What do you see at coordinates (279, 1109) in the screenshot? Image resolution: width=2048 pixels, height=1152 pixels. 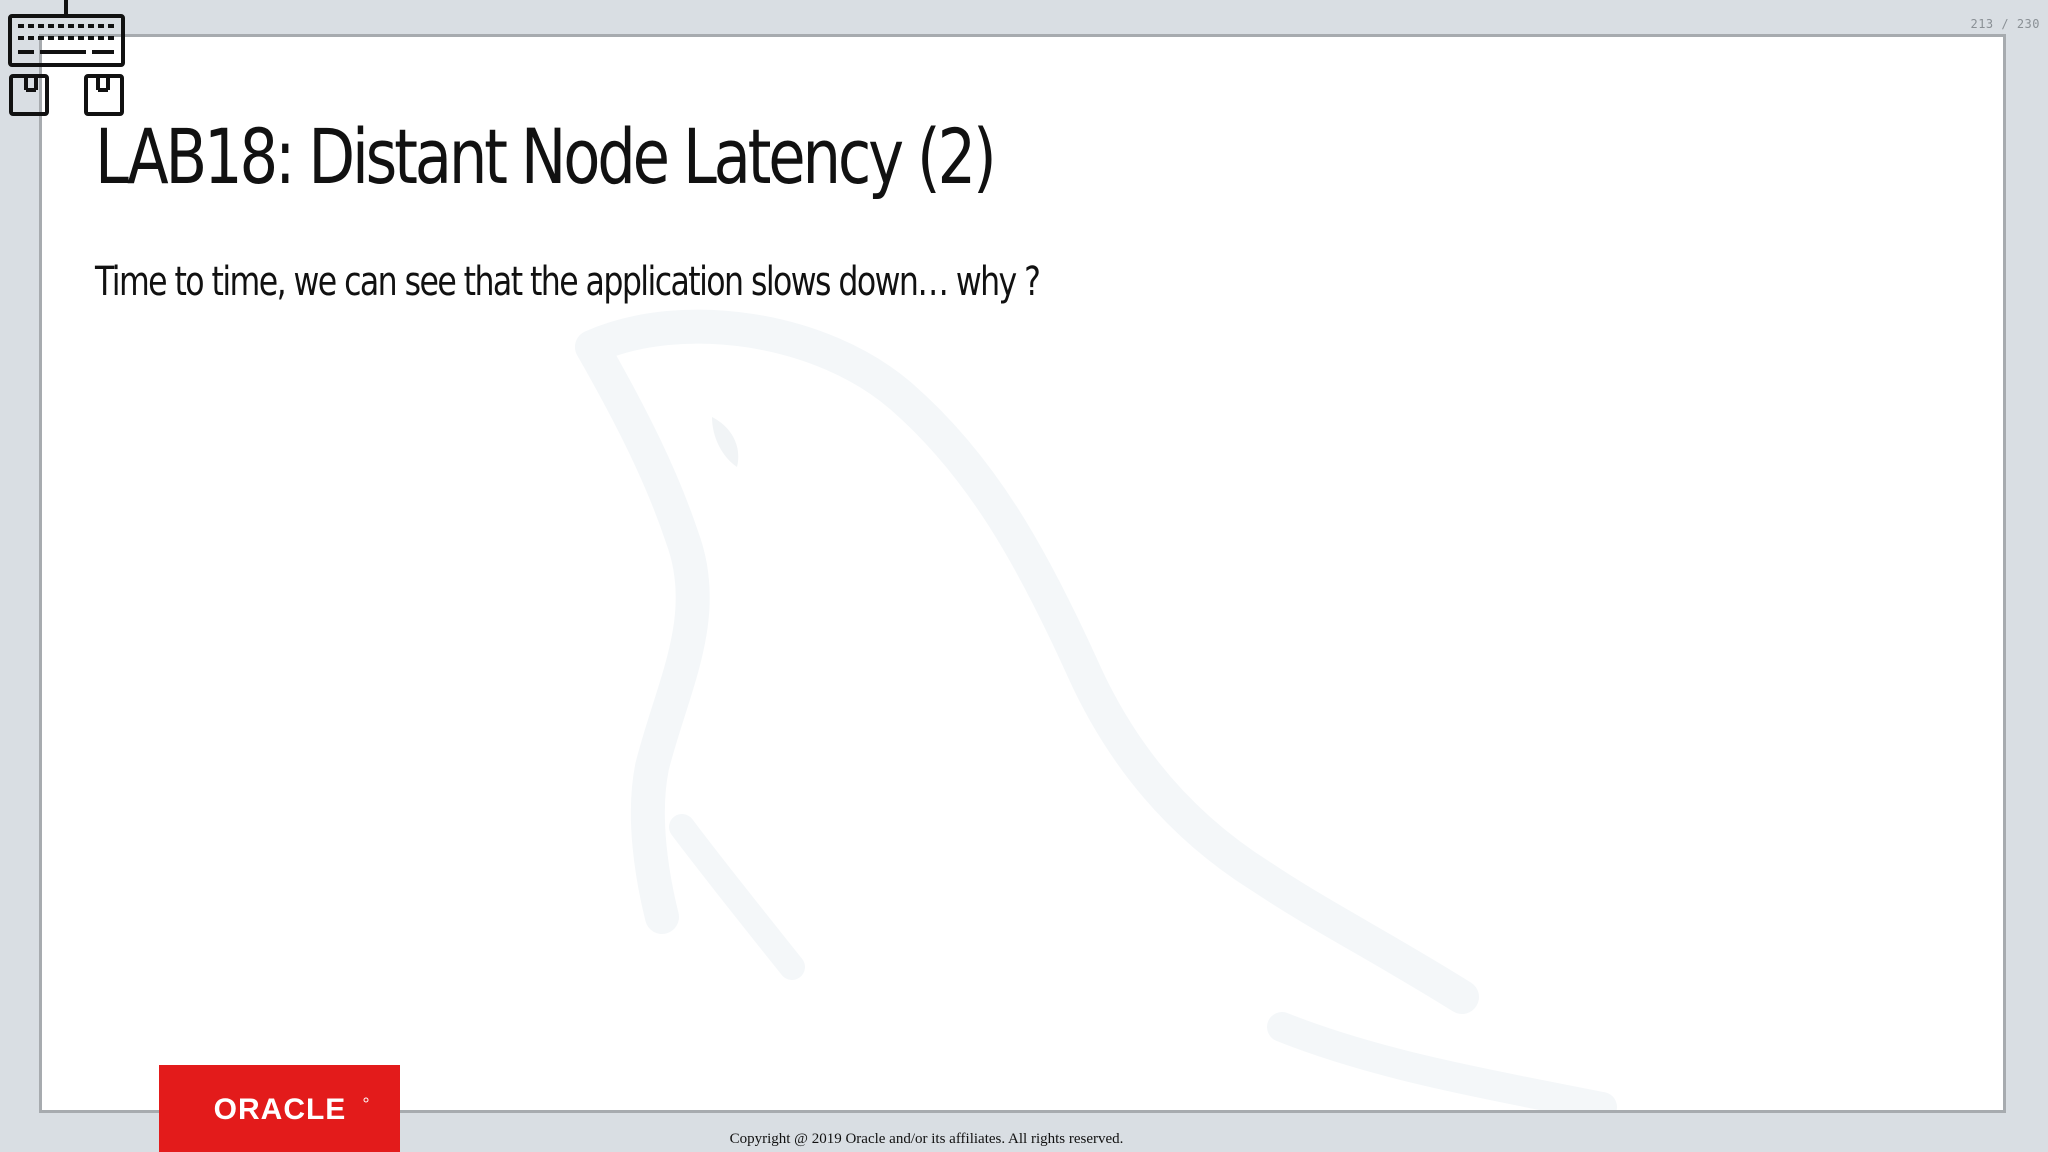 I see `oracle-logo-text: ORACLE` at bounding box center [279, 1109].